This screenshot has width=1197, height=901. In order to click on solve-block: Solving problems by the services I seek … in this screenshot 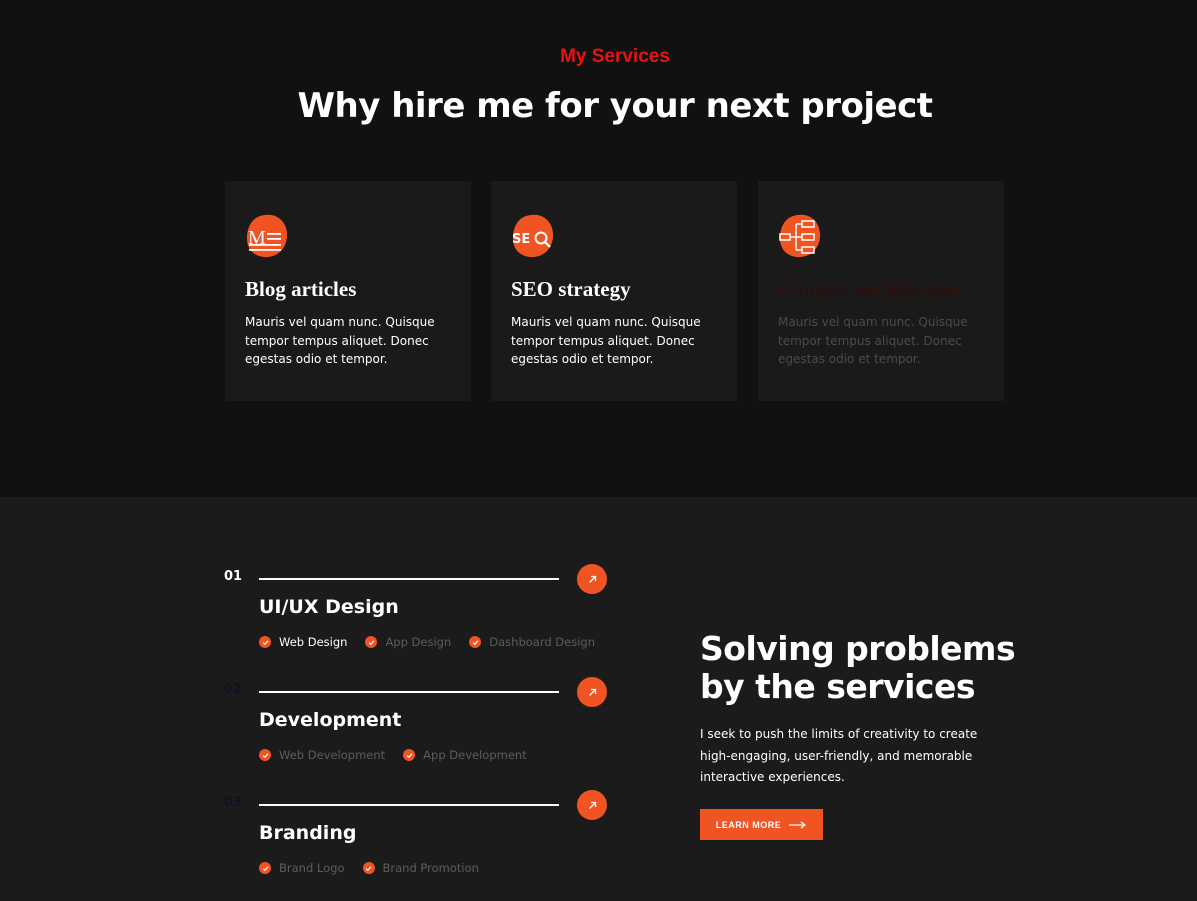, I will do `click(860, 709)`.